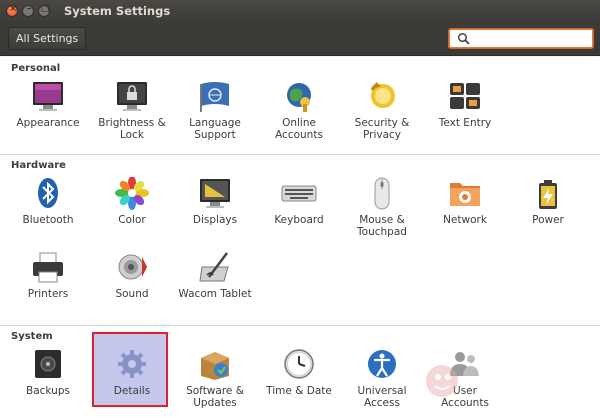 Image resolution: width=600 pixels, height=418 pixels. I want to click on item-brightness-lock: Brightness & Lock, so click(132, 110).